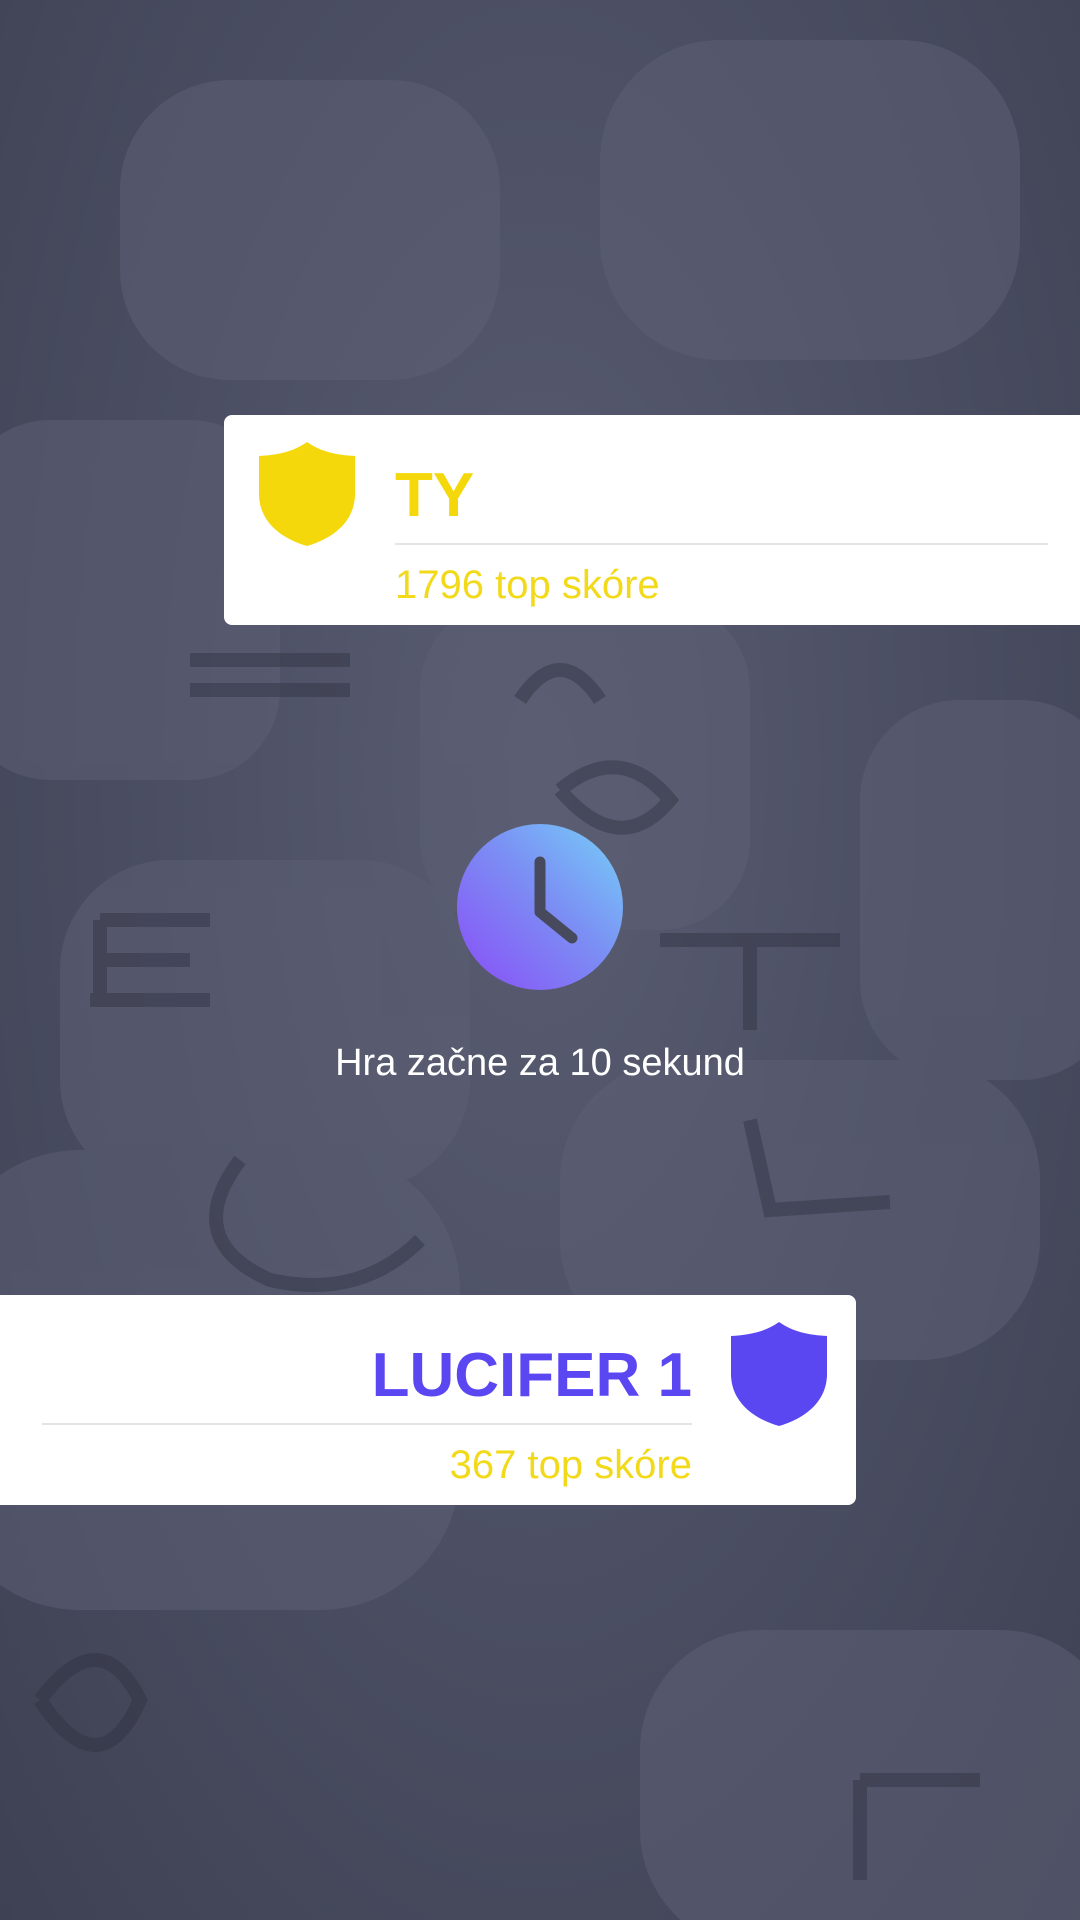 The image size is (1080, 1920). Describe the element at coordinates (527, 585) in the screenshot. I see `player-score-you: 1796 top skóre` at that location.